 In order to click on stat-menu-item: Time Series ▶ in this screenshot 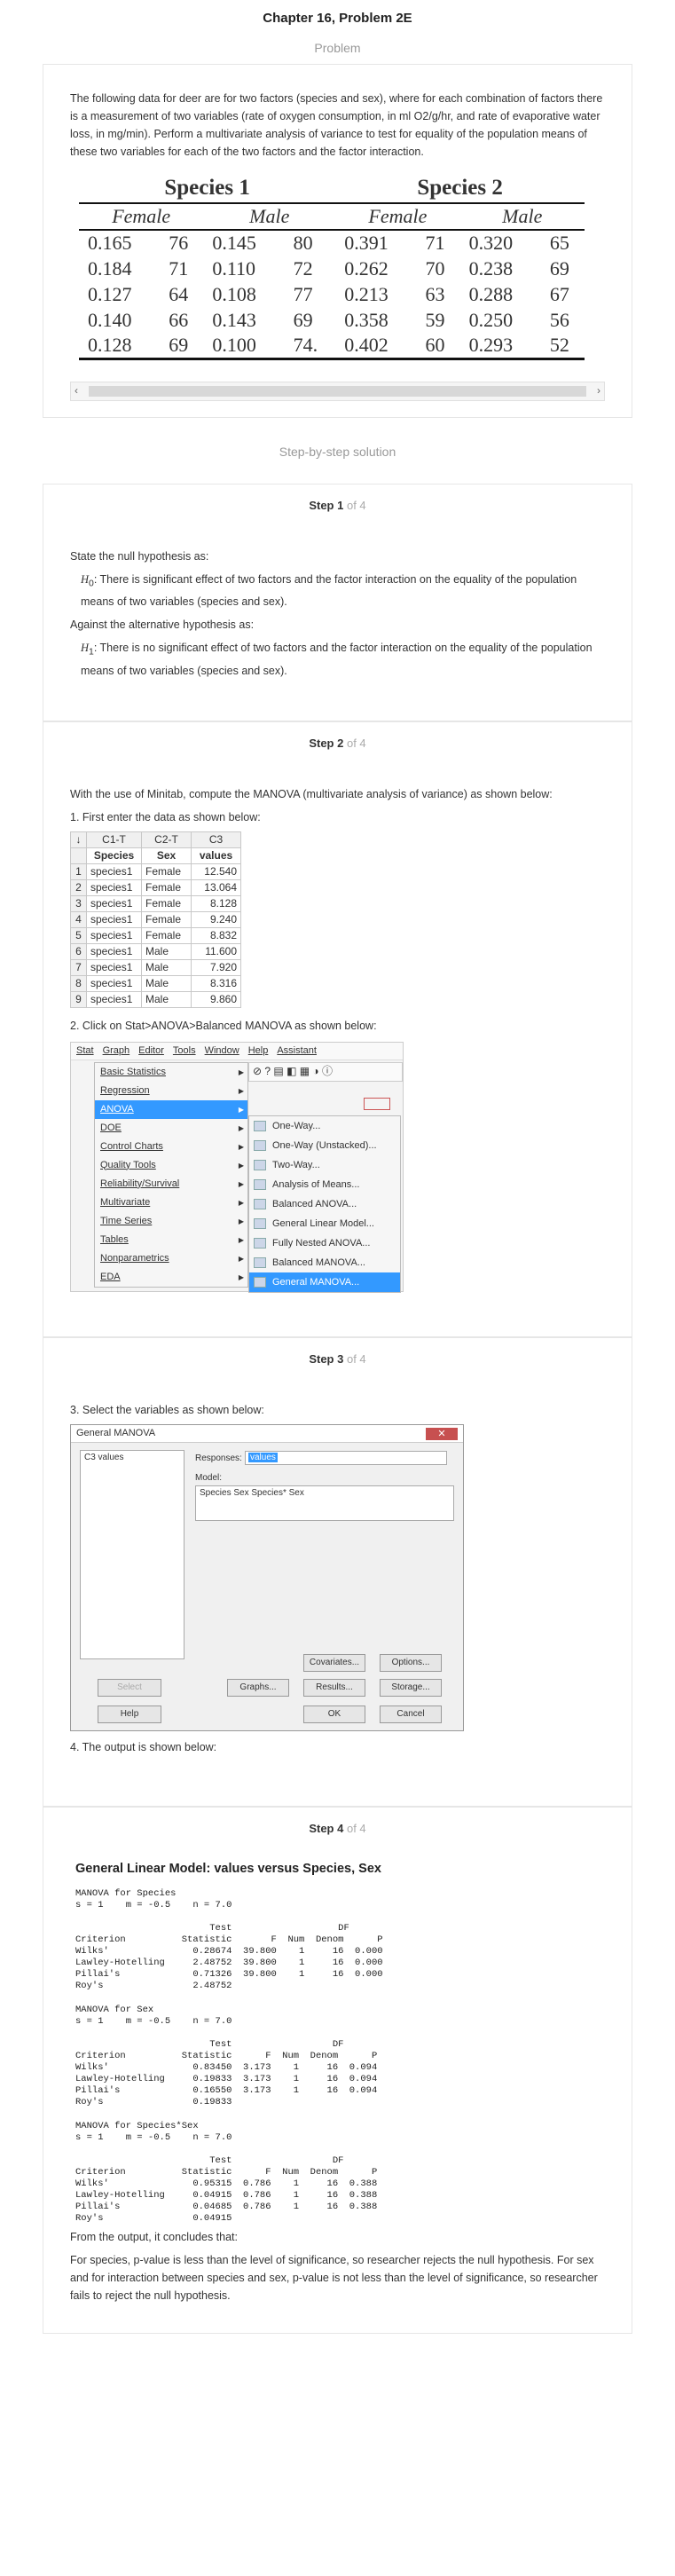, I will do `click(171, 1221)`.